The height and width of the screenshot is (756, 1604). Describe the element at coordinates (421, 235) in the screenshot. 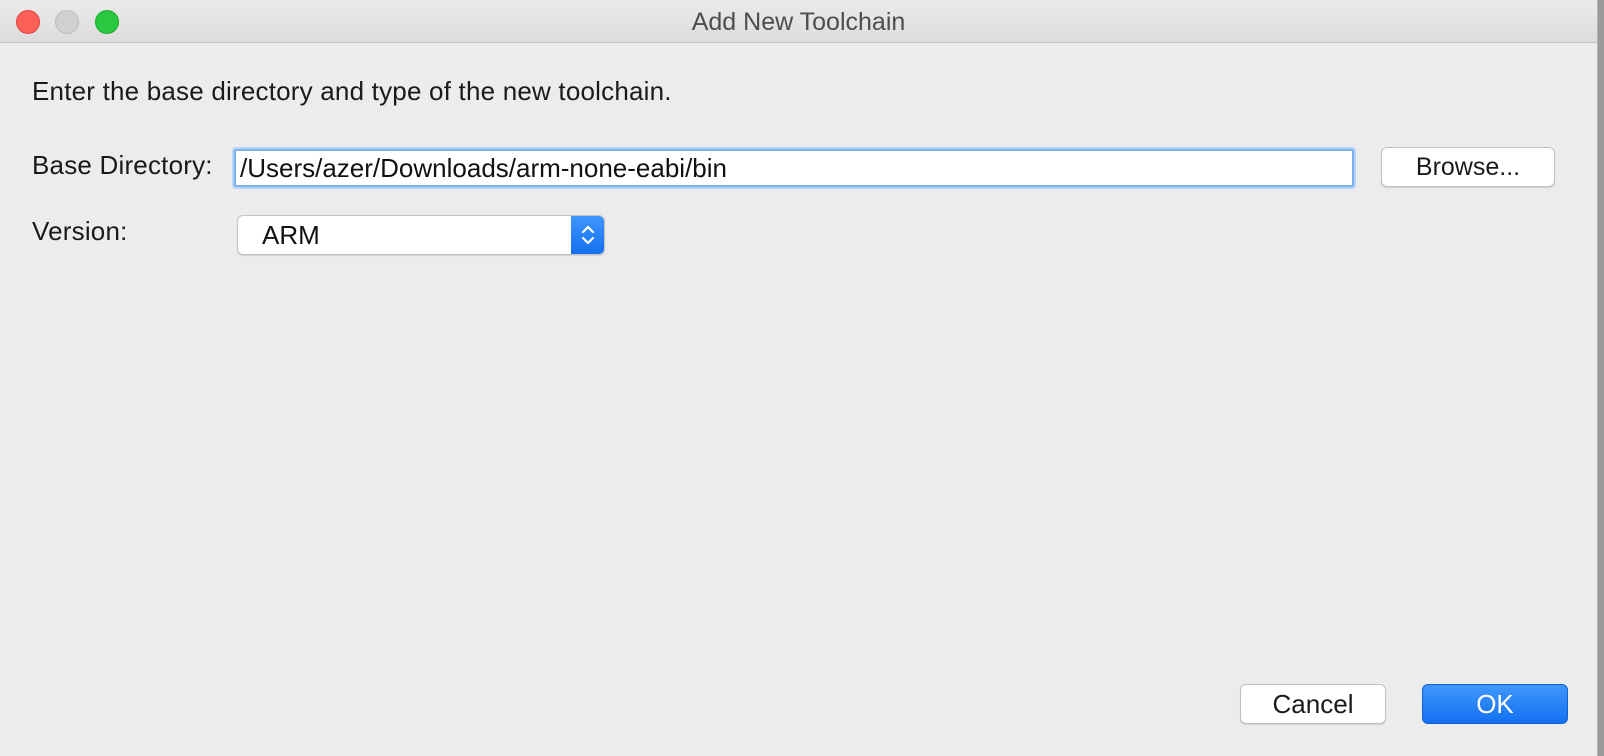

I see `version-select: ARM` at that location.